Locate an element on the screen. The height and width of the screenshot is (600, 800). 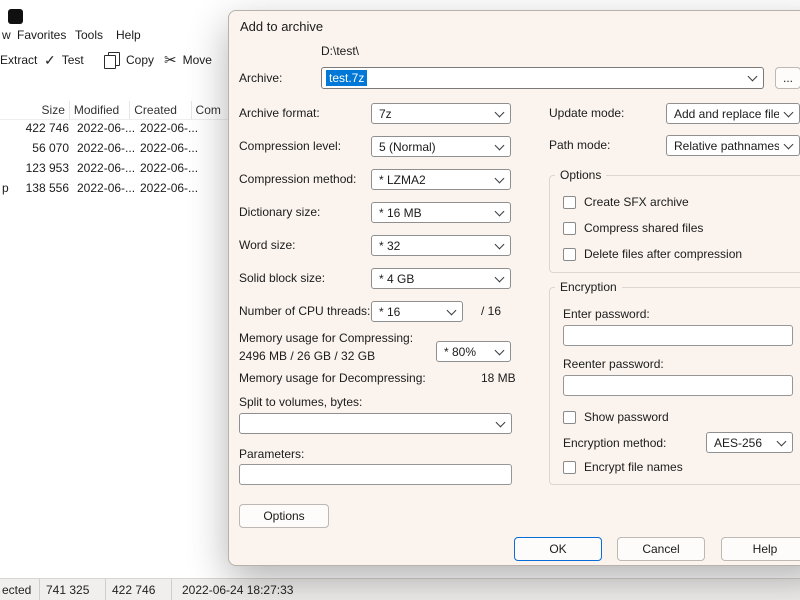
path-mode-select: Relative pathnames is located at coordinates (733, 145).